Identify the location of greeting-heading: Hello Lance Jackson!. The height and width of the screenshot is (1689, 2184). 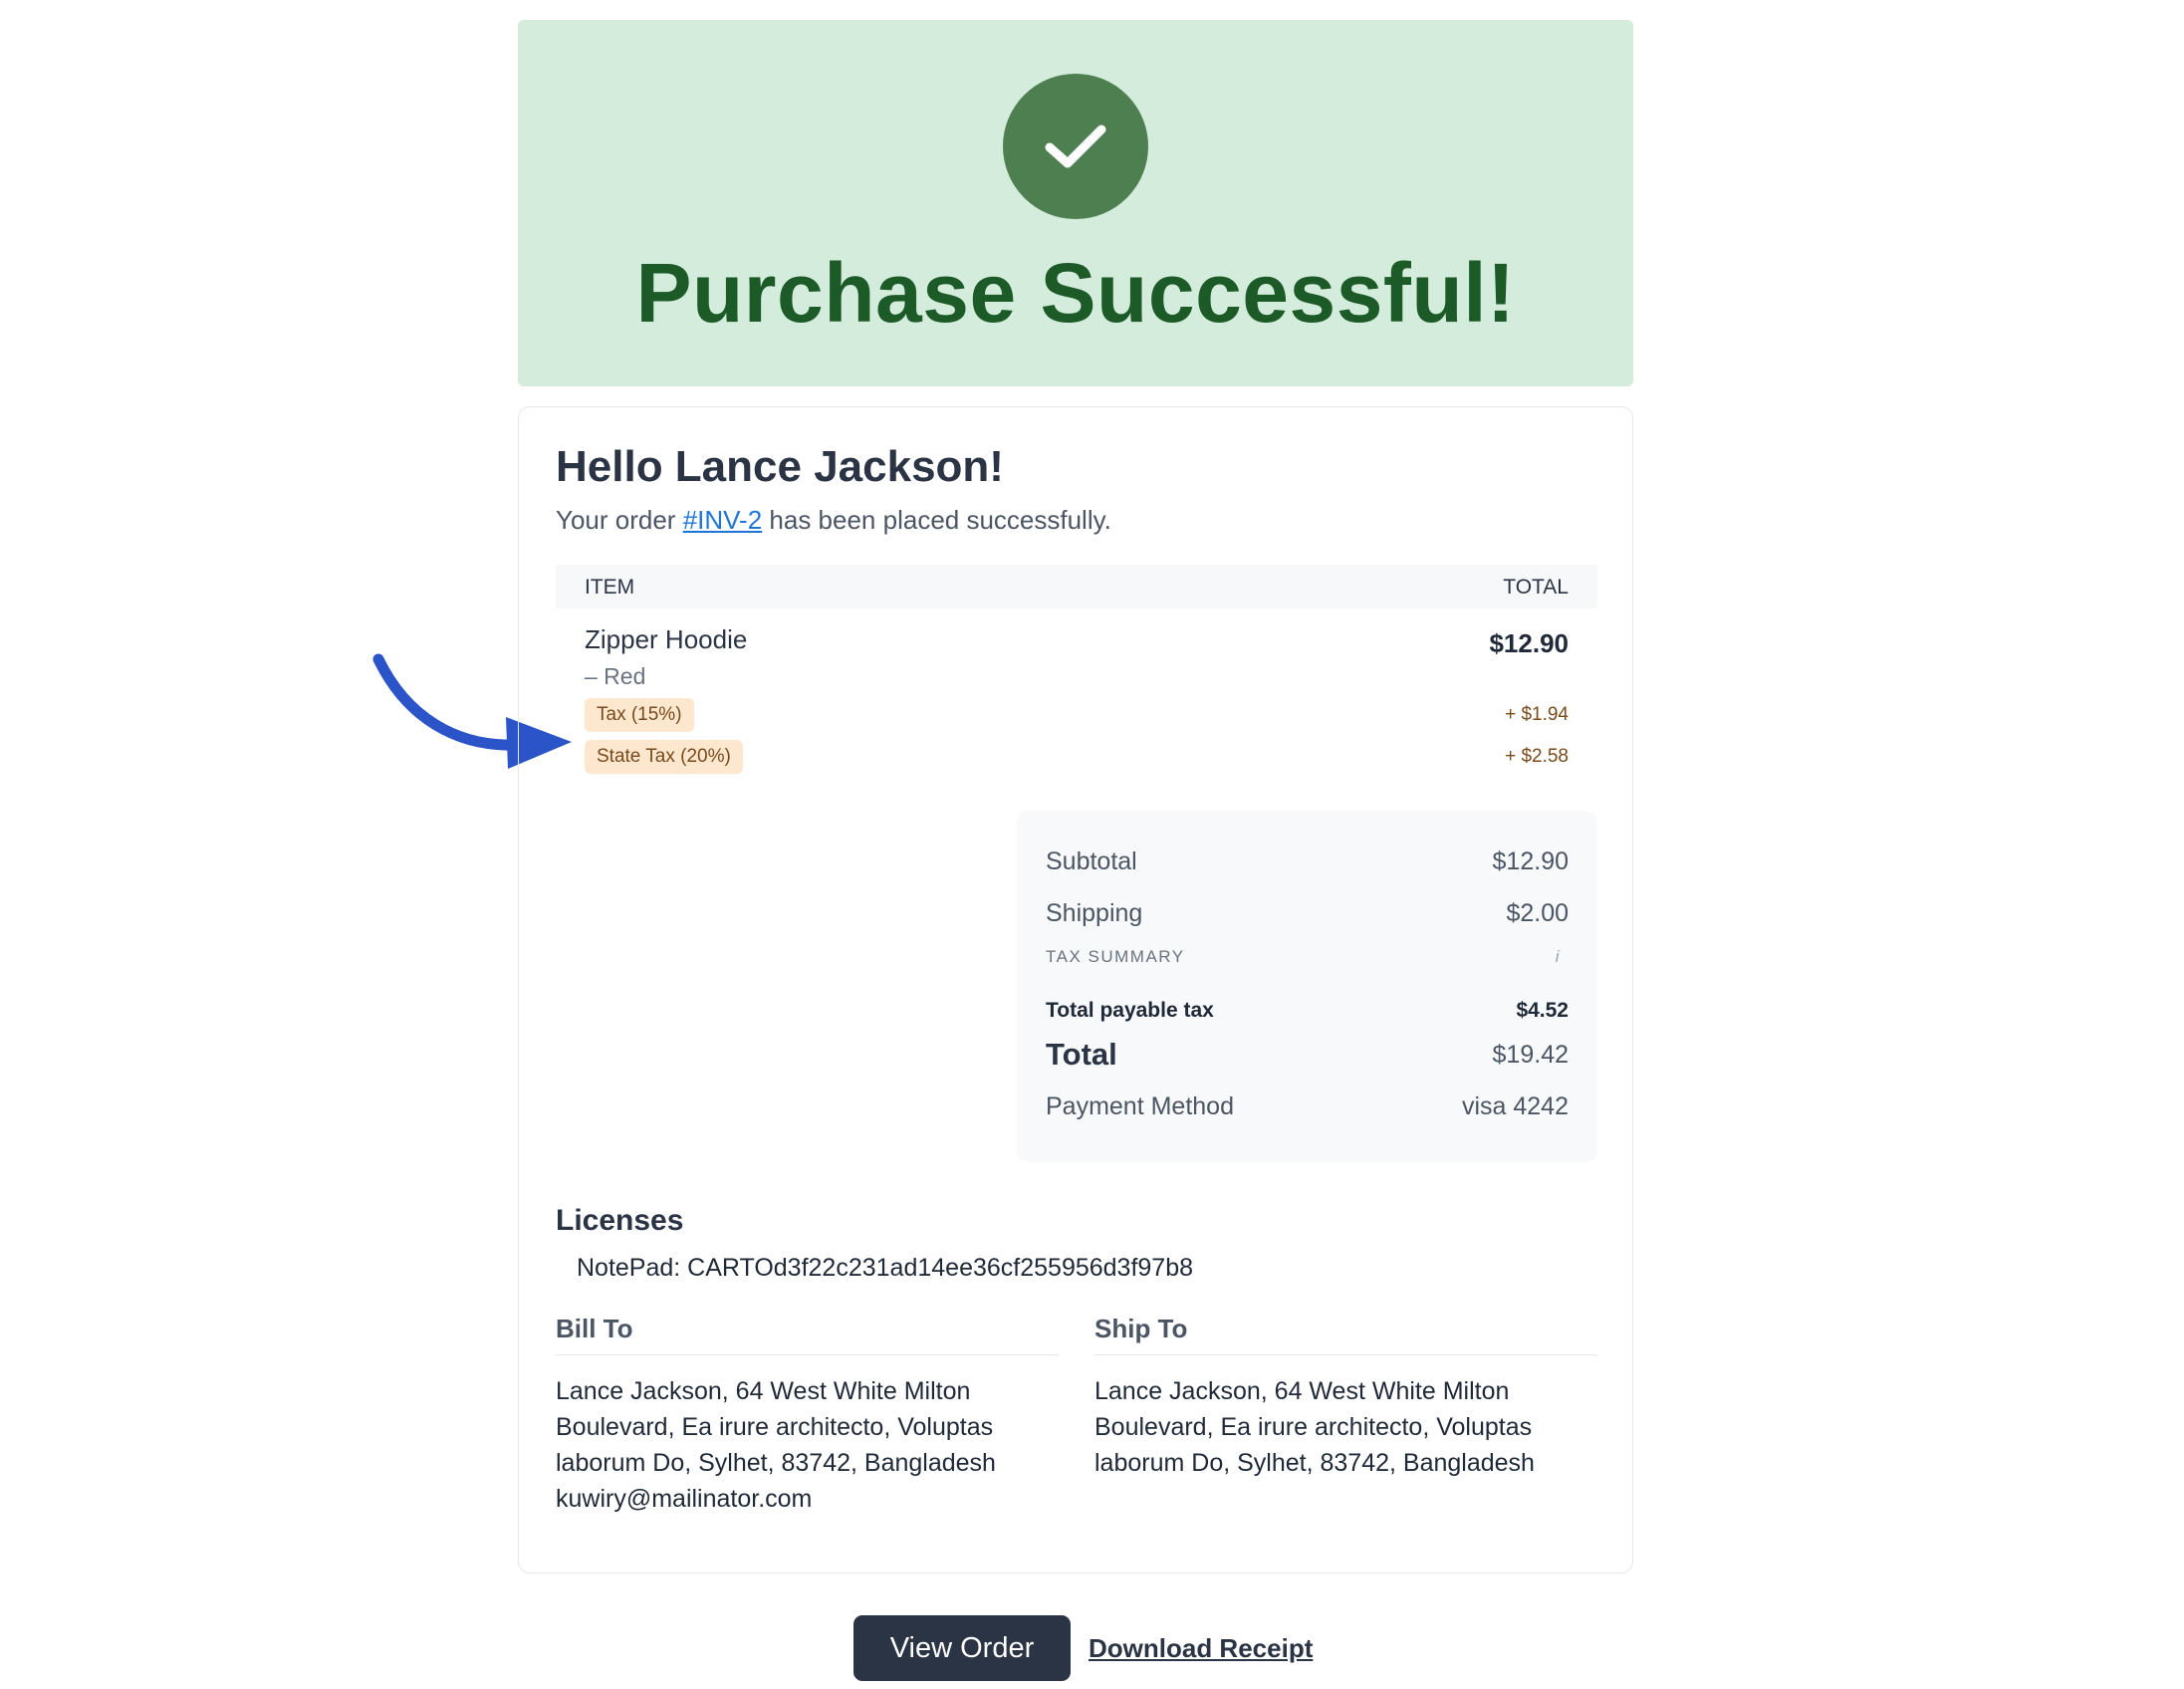
(780, 466).